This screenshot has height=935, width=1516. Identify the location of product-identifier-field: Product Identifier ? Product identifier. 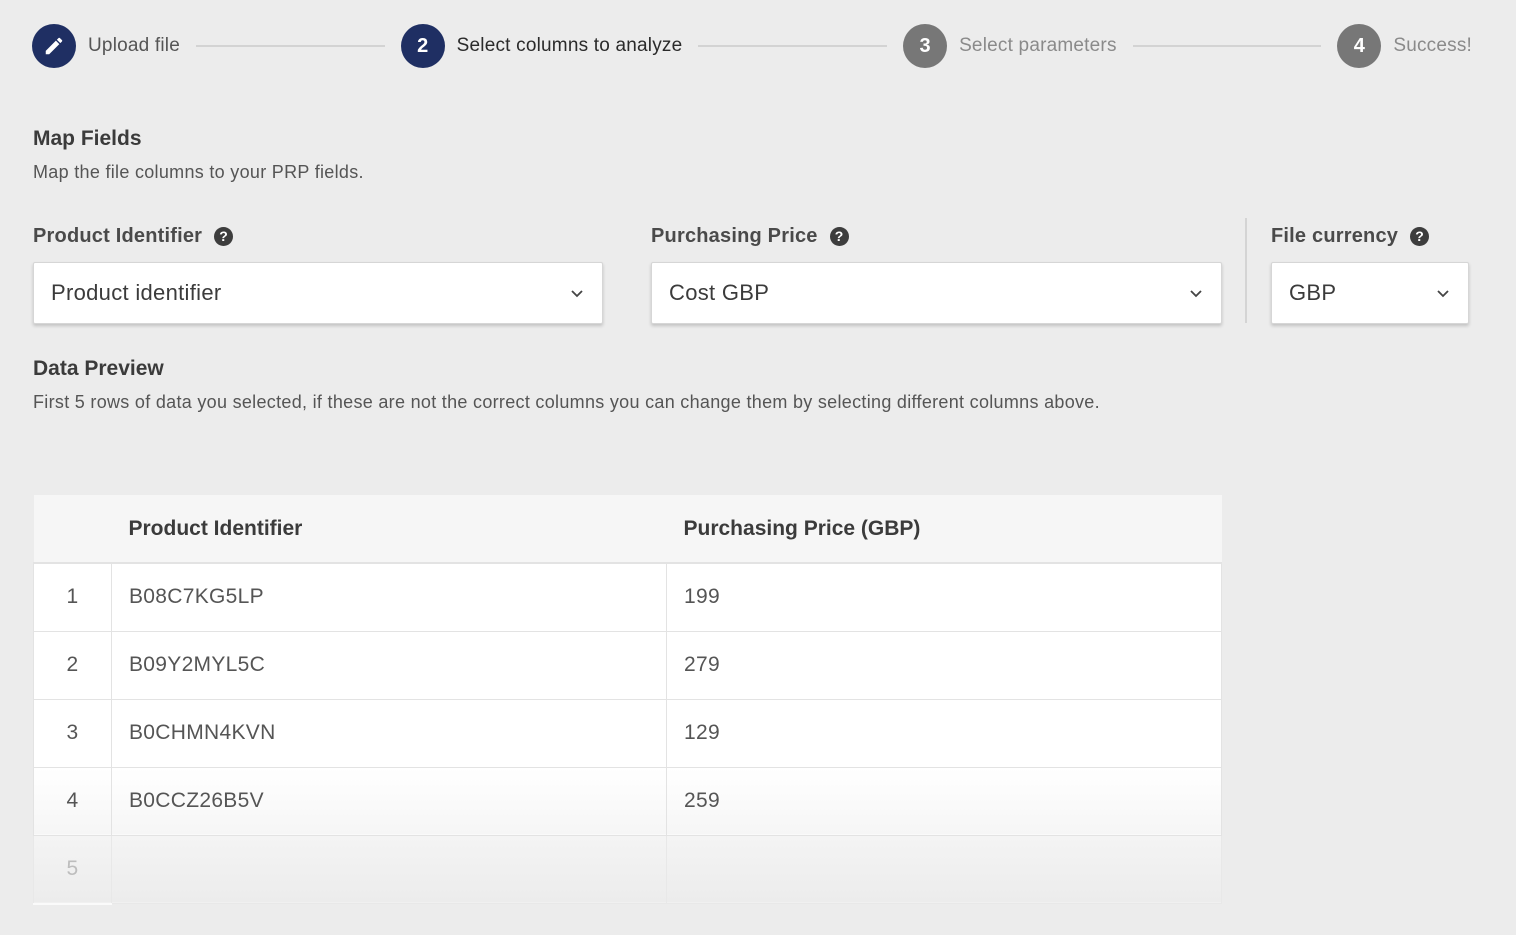
(318, 273).